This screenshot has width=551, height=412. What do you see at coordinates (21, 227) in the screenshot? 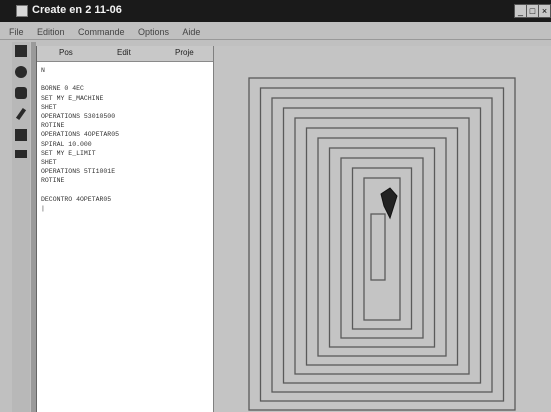
I see `tool-palette` at bounding box center [21, 227].